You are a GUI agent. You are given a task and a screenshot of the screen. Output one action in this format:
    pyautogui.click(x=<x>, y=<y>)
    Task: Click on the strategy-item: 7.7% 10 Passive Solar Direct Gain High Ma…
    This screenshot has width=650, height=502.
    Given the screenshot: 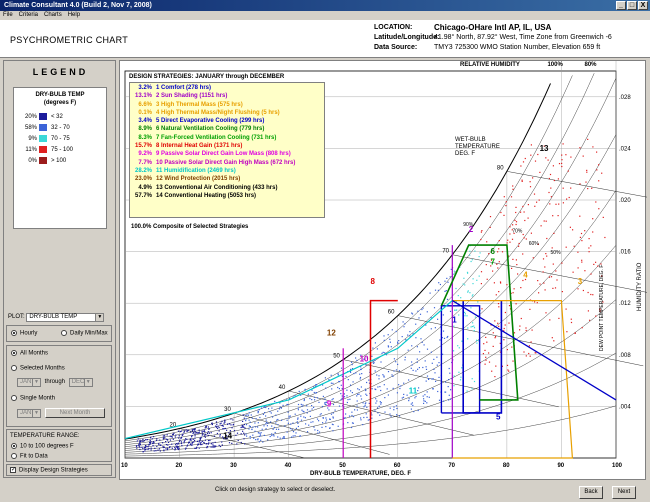 What is the action you would take?
    pyautogui.click(x=227, y=163)
    